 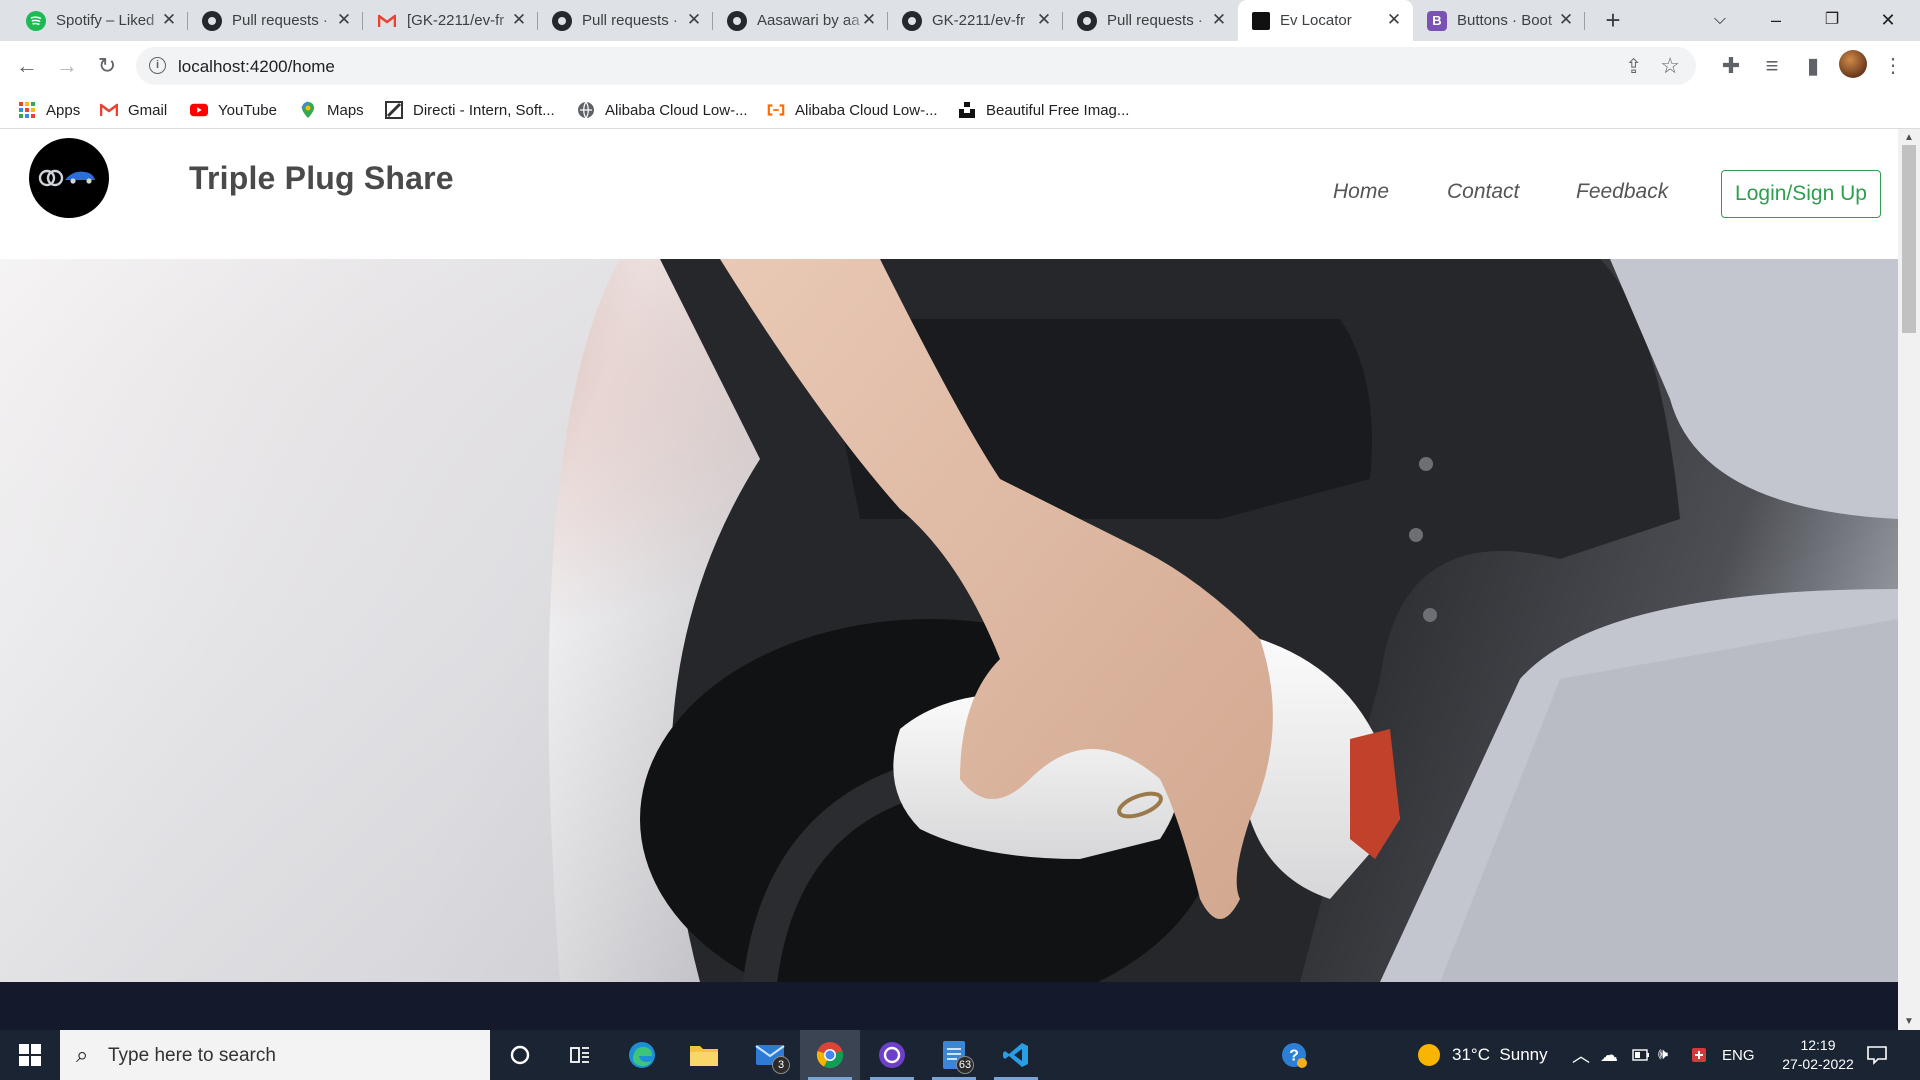 I want to click on cortana-circle-icon, so click(x=520, y=1055).